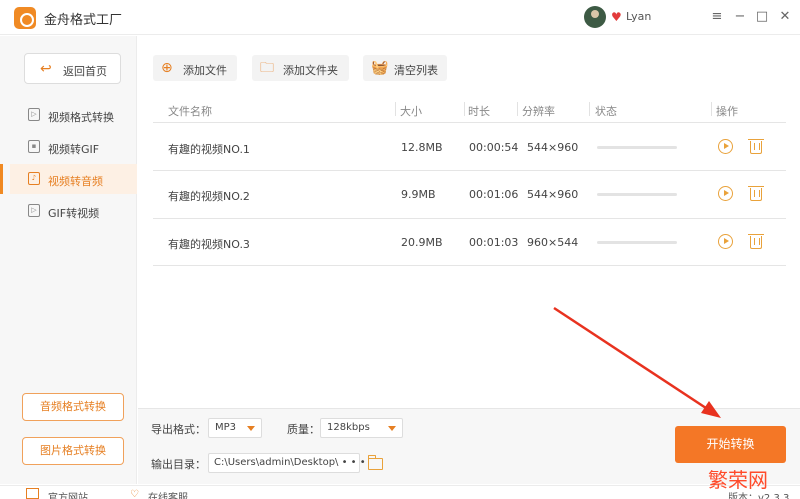 This screenshot has width=800, height=499. Describe the element at coordinates (762, 17) in the screenshot. I see `maximize-button: □` at that location.